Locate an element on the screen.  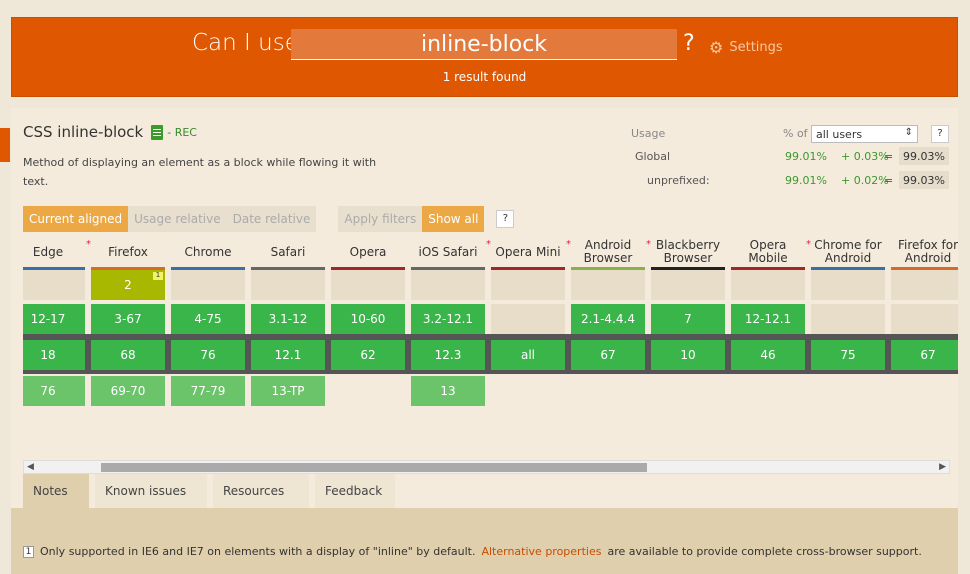
tab-resources: Resources (4) is located at coordinates (261, 503).